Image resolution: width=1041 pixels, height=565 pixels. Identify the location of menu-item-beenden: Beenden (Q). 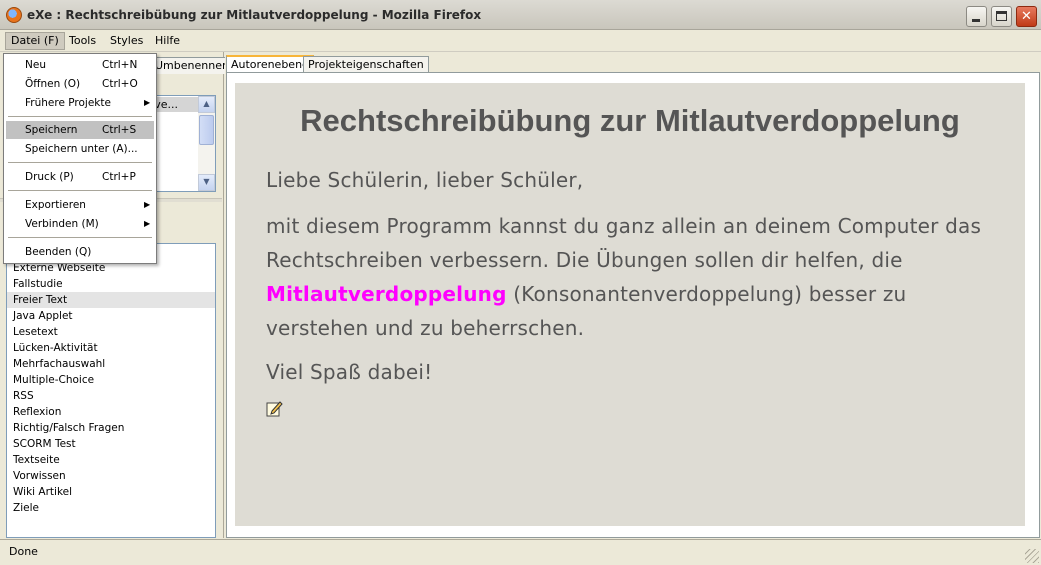
(80, 252).